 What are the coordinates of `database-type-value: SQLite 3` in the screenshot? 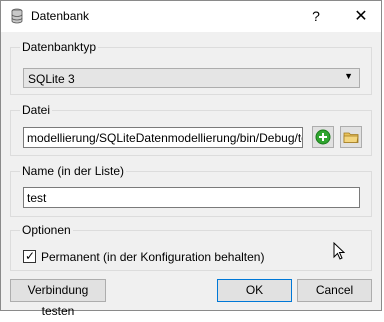 It's located at (51, 79).